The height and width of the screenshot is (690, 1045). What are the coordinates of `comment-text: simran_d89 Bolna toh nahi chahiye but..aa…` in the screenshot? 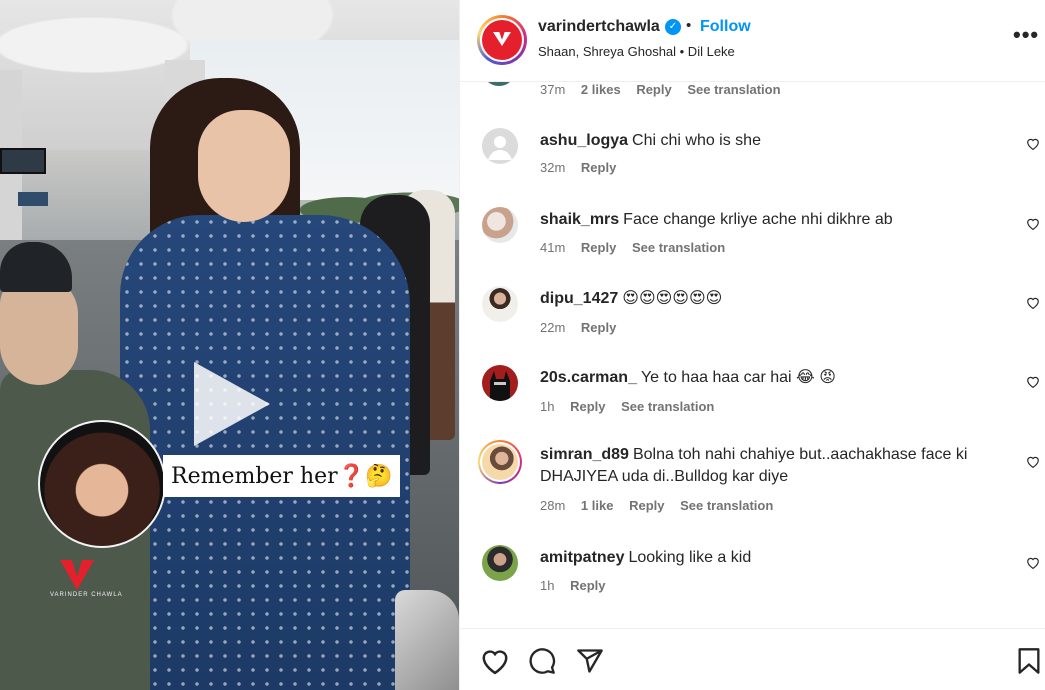 It's located at (765, 466).